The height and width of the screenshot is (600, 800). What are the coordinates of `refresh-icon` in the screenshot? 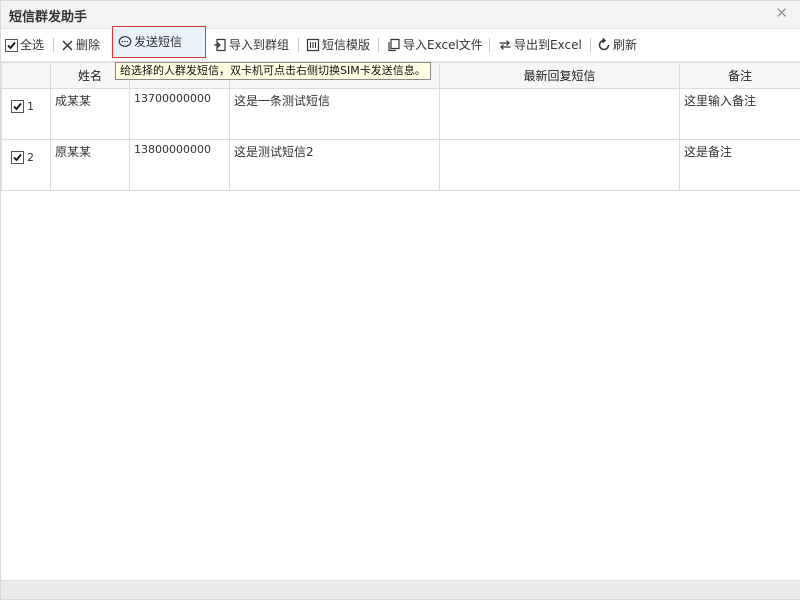 It's located at (604, 45).